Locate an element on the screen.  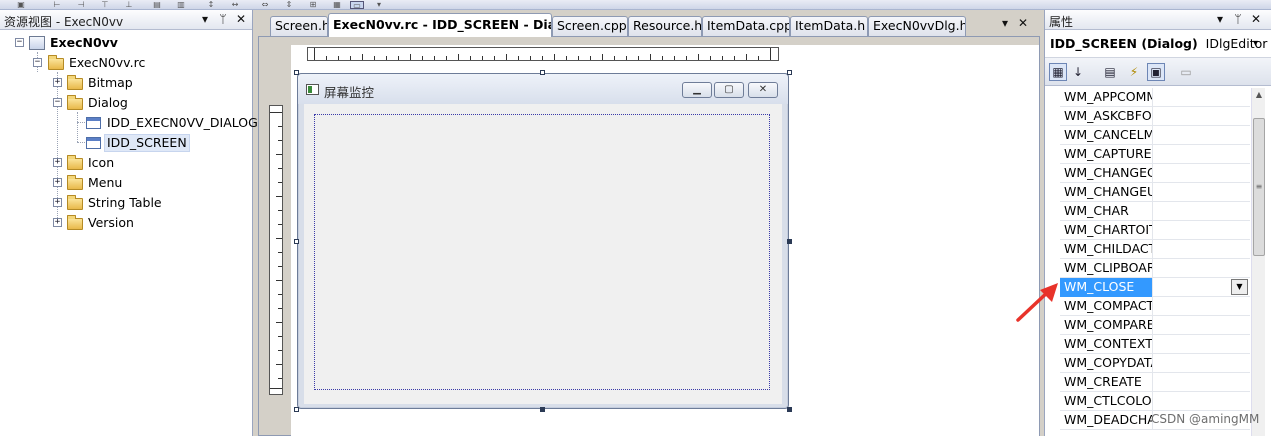
tree-item-project: − ExecN0vv is located at coordinates (126, 43).